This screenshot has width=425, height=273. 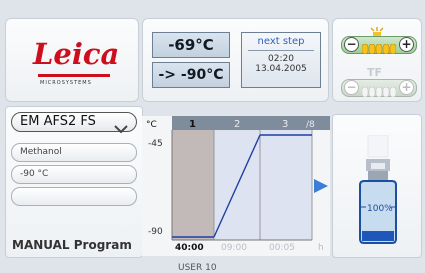 What do you see at coordinates (189, 248) in the screenshot?
I see `step-1-duration: 40:00` at bounding box center [189, 248].